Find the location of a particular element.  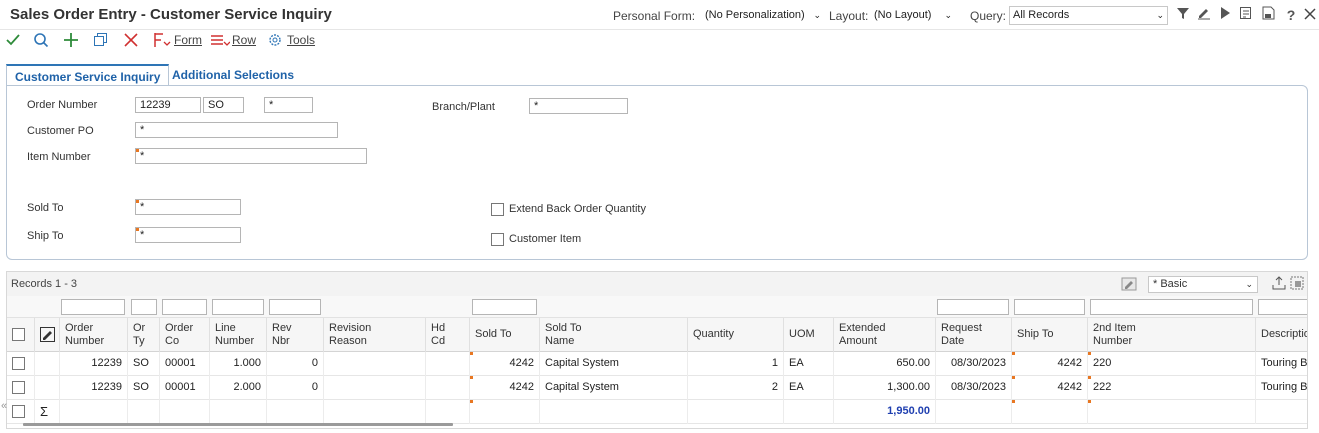

row-menu-icon is located at coordinates (220, 41).